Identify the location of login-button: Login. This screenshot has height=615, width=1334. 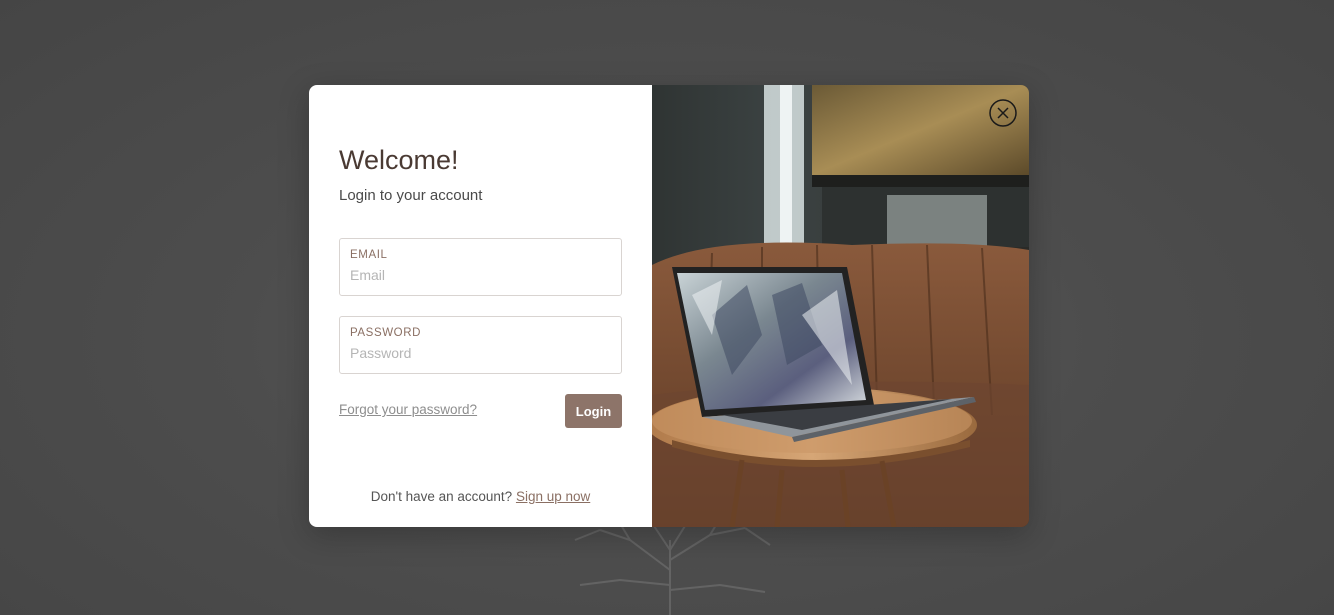
(593, 411).